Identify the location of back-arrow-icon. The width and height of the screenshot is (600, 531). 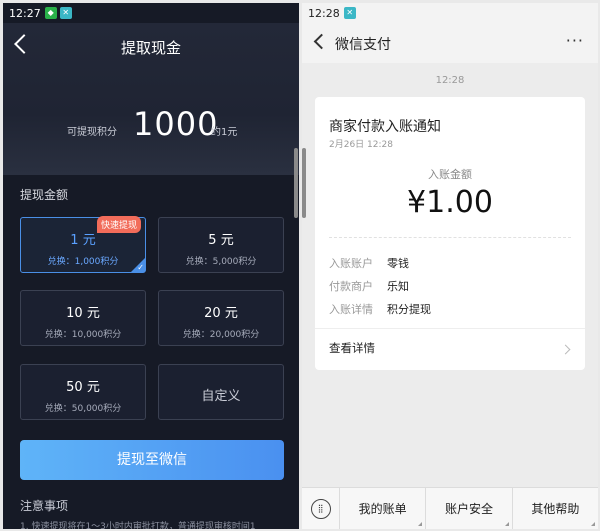
(321, 41).